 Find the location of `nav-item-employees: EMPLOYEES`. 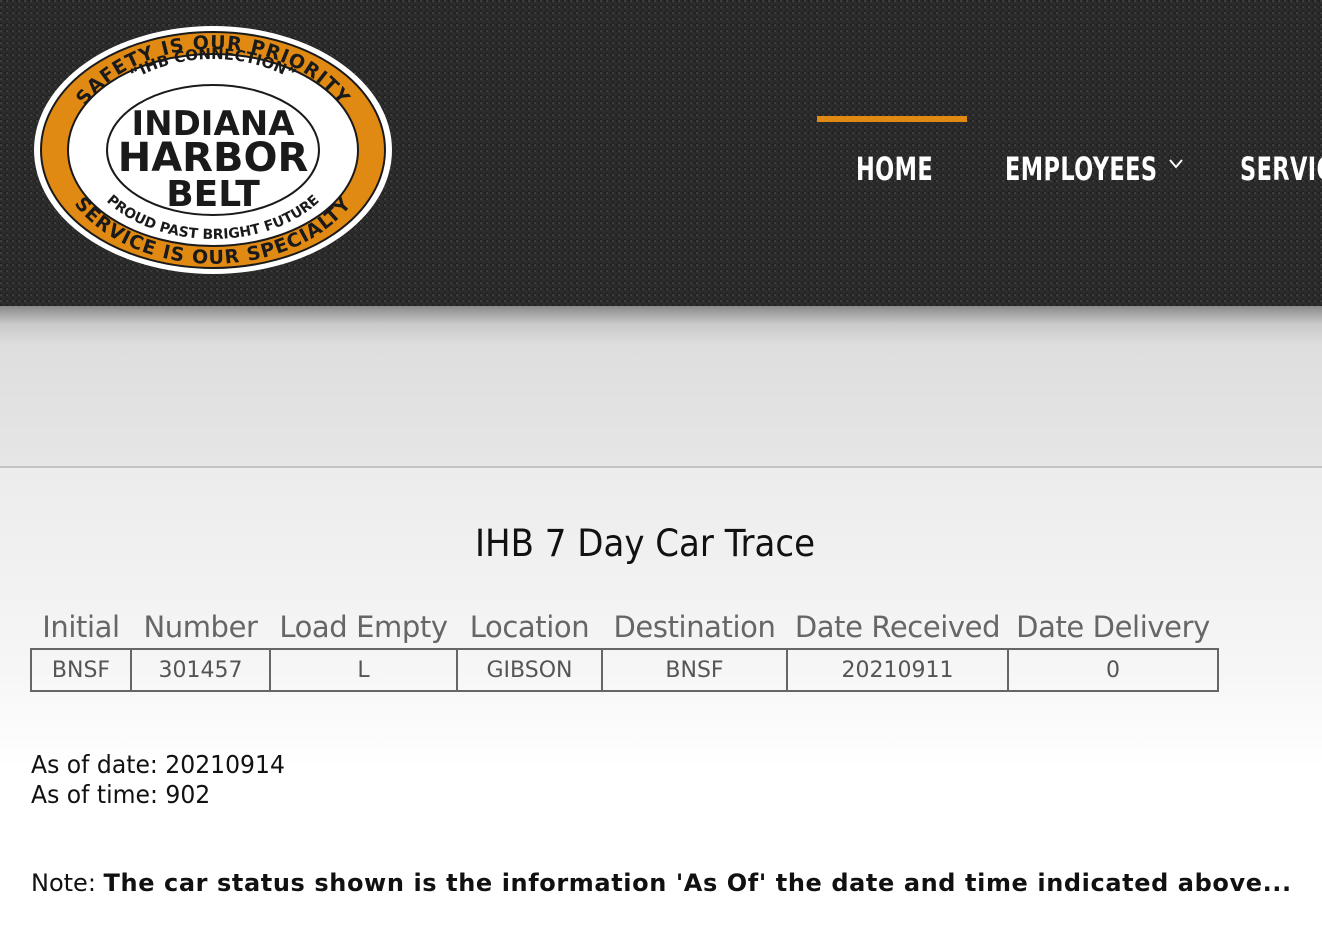

nav-item-employees: EMPLOYEES is located at coordinates (1081, 169).